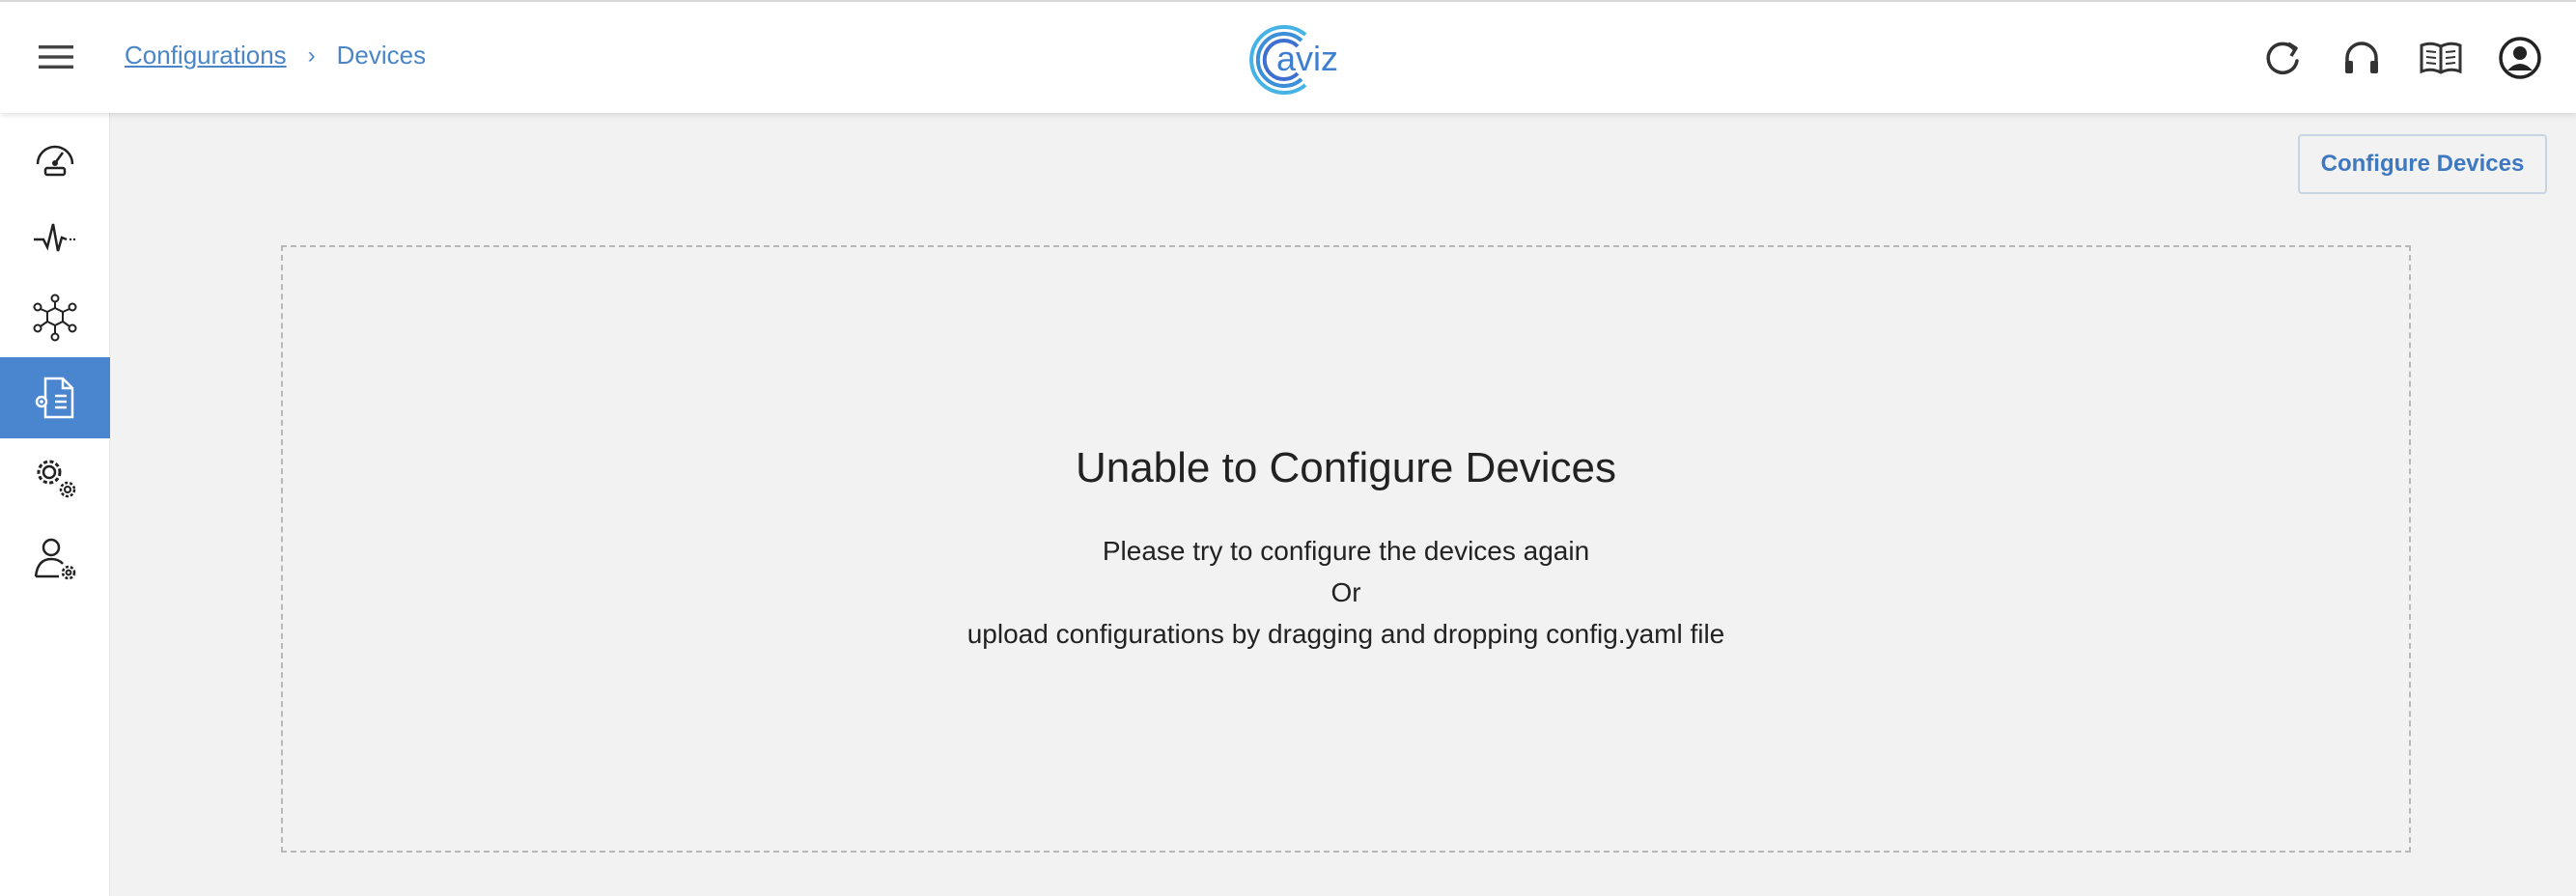 This screenshot has width=2576, height=896. I want to click on breadcrumb: Configurations › Devices, so click(275, 56).